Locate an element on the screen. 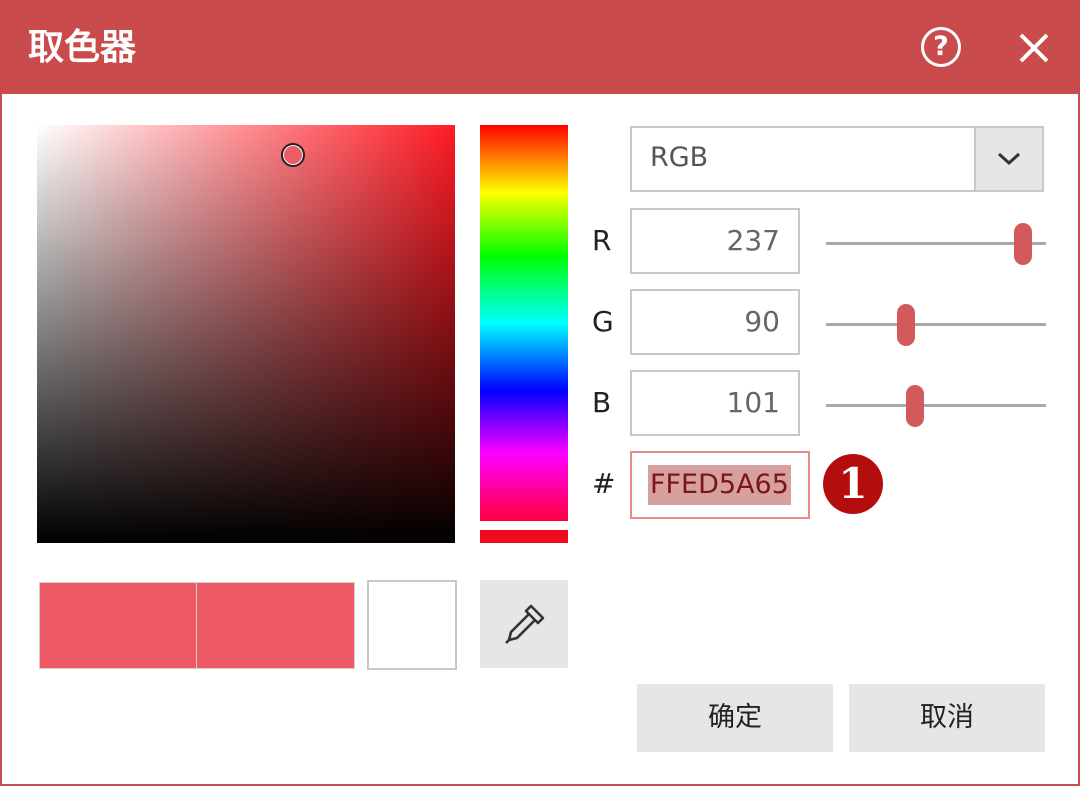 This screenshot has height=786, width=1080. r-input: 237 is located at coordinates (715, 241).